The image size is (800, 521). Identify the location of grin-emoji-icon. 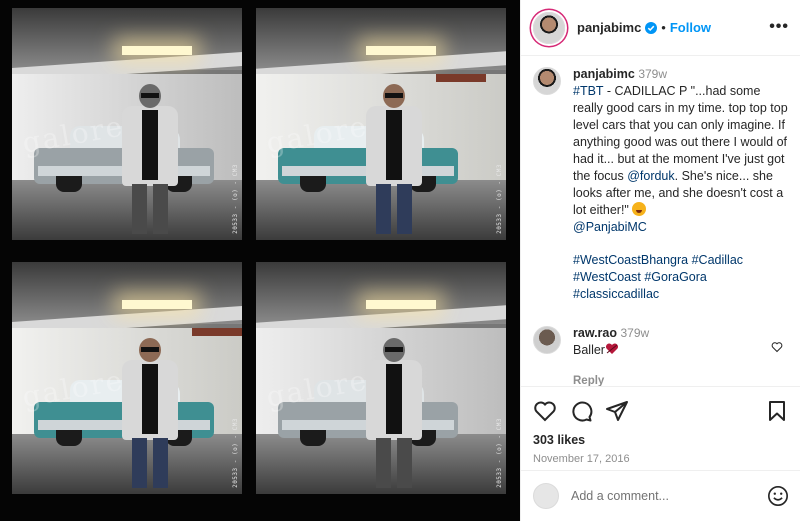
(639, 209).